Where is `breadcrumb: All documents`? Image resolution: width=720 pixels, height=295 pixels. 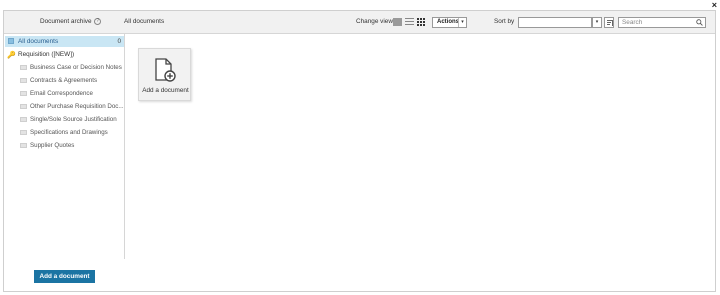 breadcrumb: All documents is located at coordinates (144, 21).